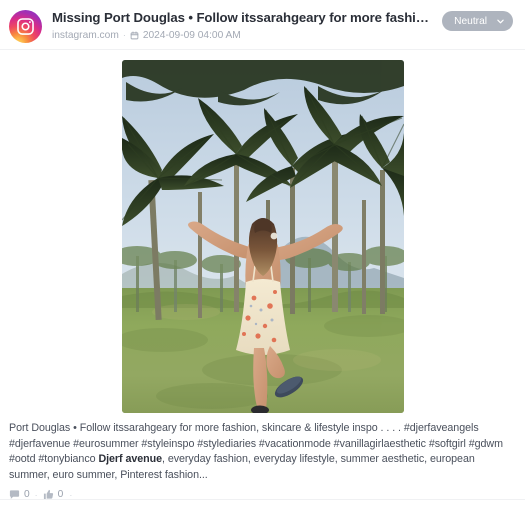 The height and width of the screenshot is (509, 525). Describe the element at coordinates (85, 35) in the screenshot. I see `post-source: instagram.com` at that location.